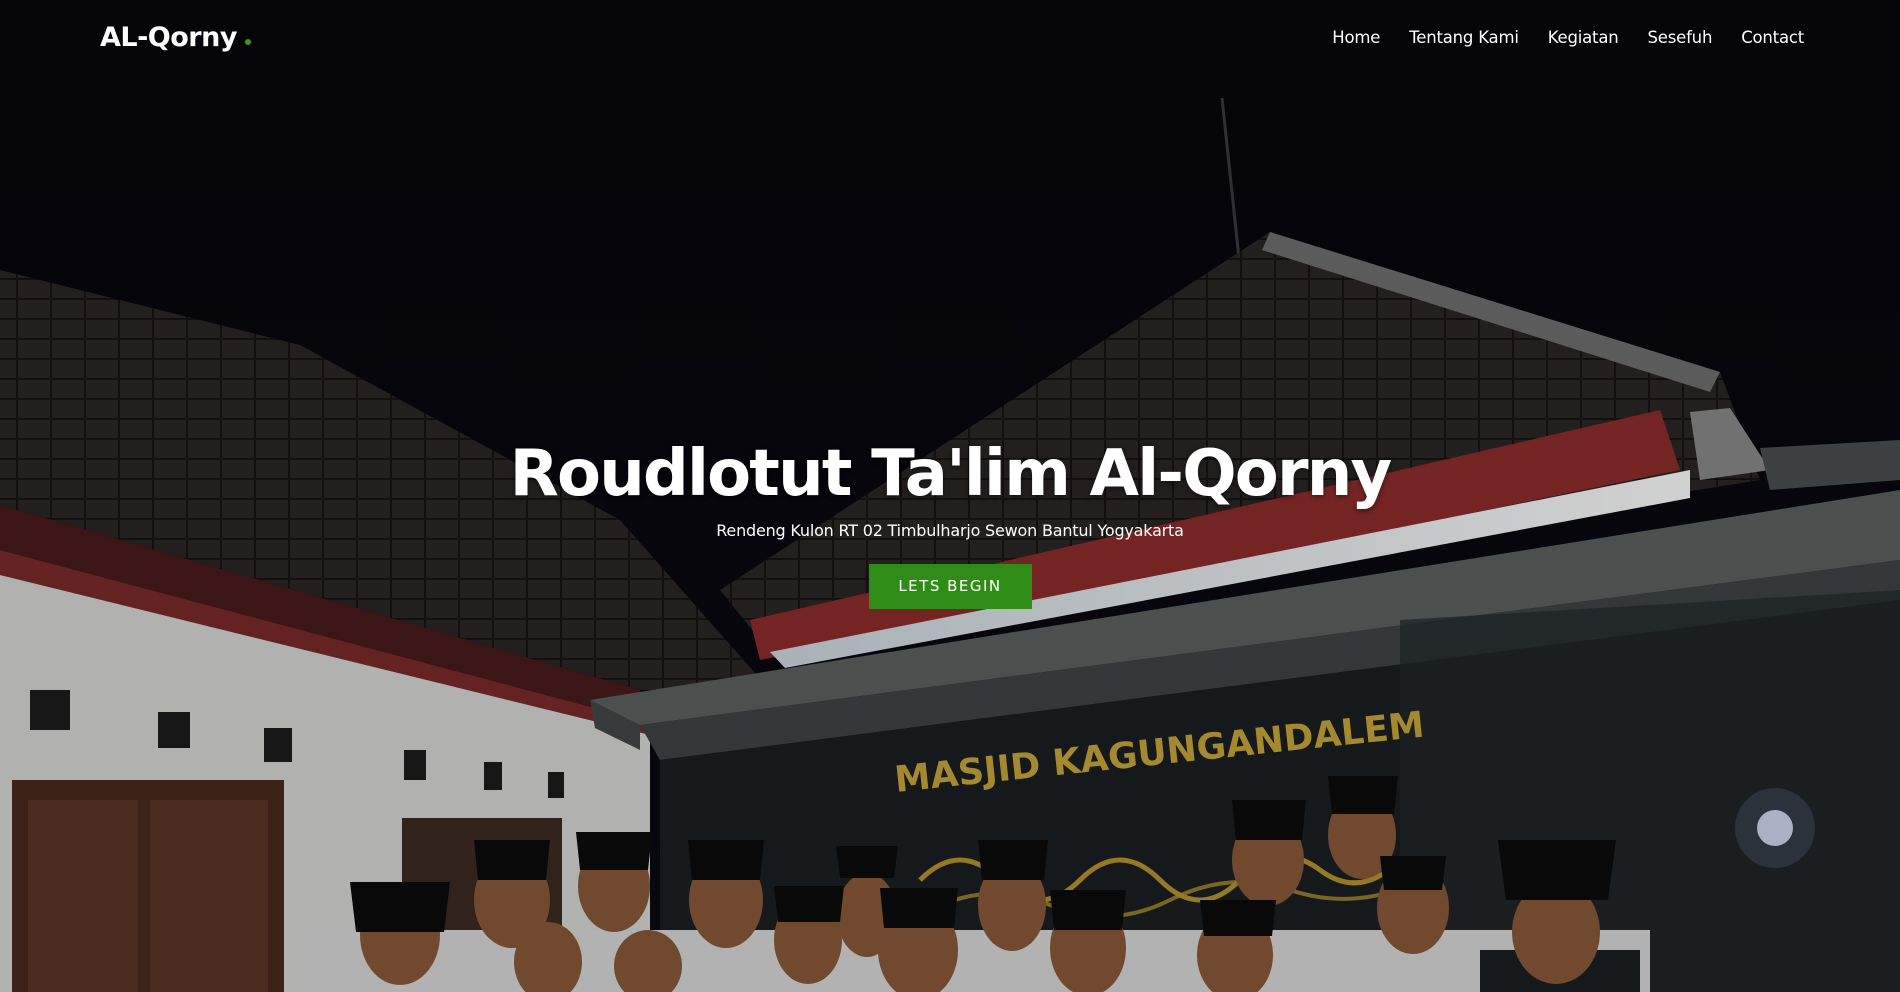  I want to click on nav-link-contact: Contact, so click(1772, 37).